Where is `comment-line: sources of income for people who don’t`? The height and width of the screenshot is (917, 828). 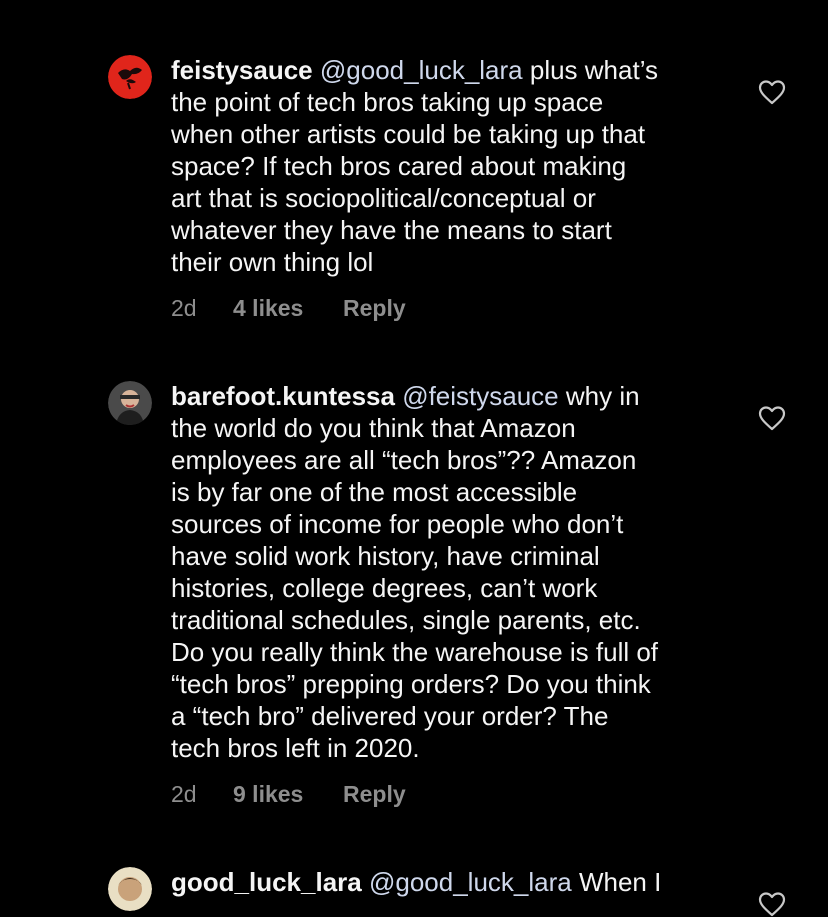 comment-line: sources of income for people who don’t is located at coordinates (397, 524).